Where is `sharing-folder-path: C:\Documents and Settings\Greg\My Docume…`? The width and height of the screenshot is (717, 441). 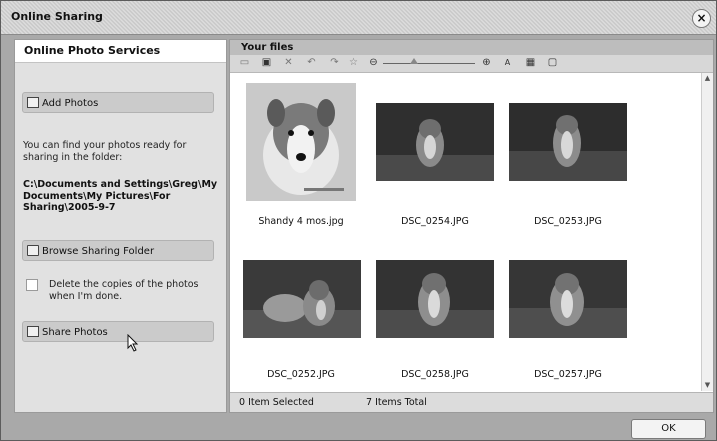 sharing-folder-path: C:\Documents and Settings\Greg\My Docume… is located at coordinates (120, 196).